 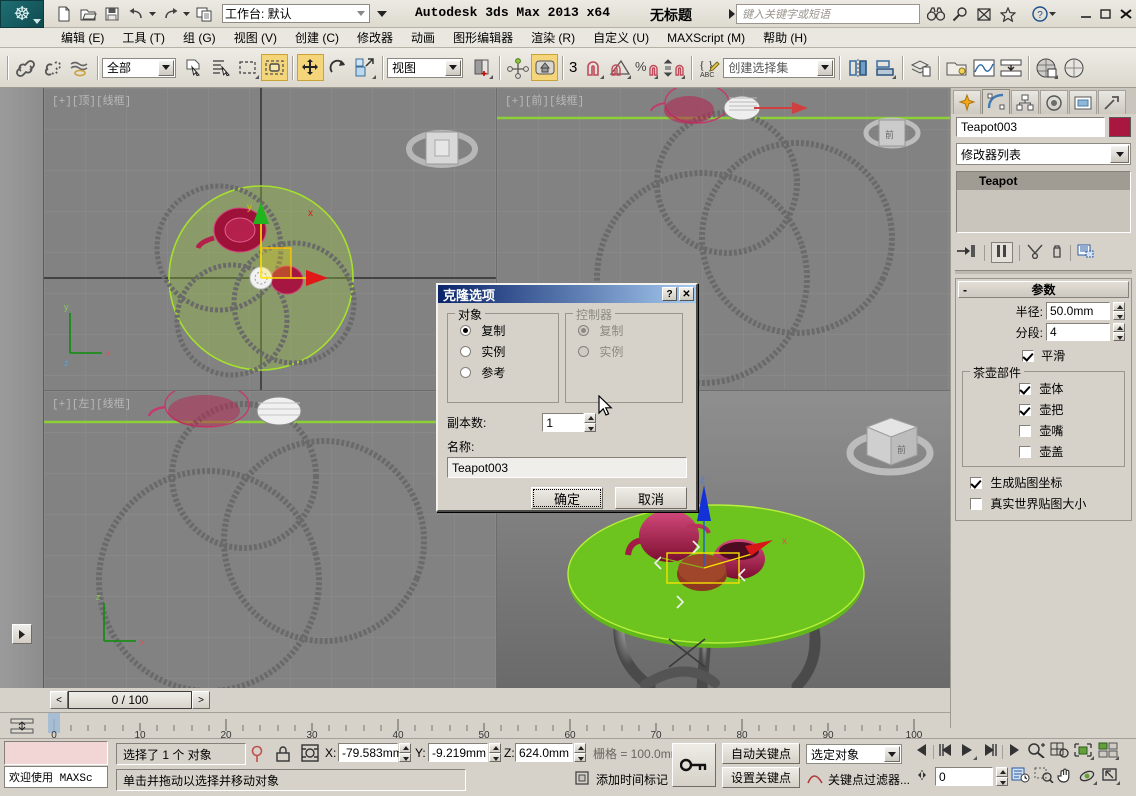 What do you see at coordinates (779, 67) in the screenshot?
I see `named-selection-sets-combo: 创建选择集` at bounding box center [779, 67].